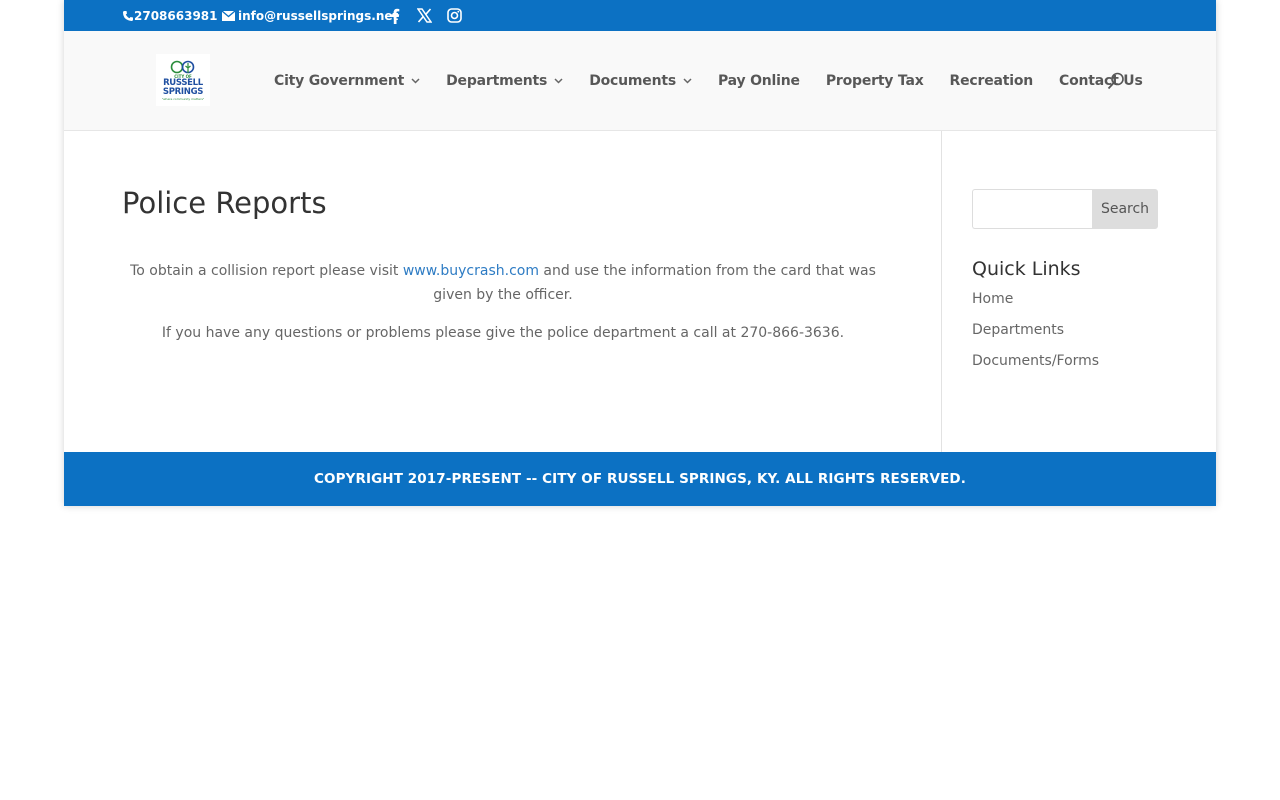 This screenshot has width=1280, height=800. I want to click on phone-number: 2708663981, so click(176, 15).